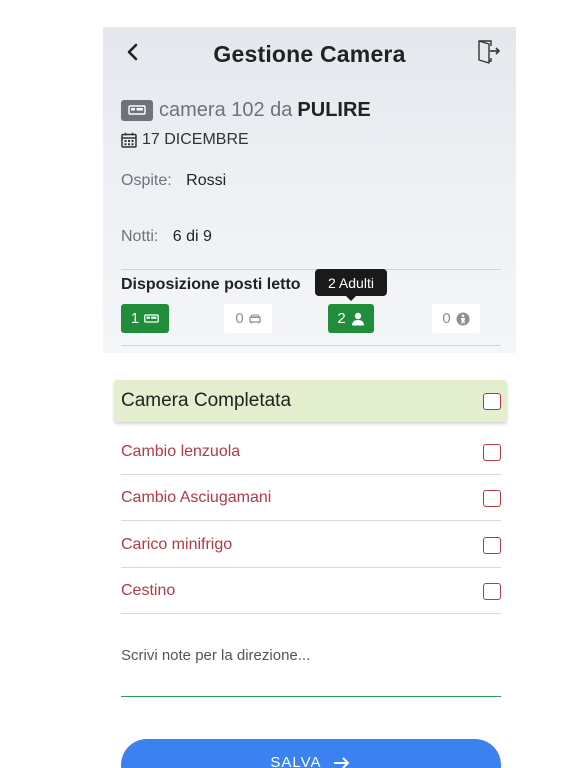 The height and width of the screenshot is (768, 576). I want to click on double-bed-chip: 1, so click(145, 318).